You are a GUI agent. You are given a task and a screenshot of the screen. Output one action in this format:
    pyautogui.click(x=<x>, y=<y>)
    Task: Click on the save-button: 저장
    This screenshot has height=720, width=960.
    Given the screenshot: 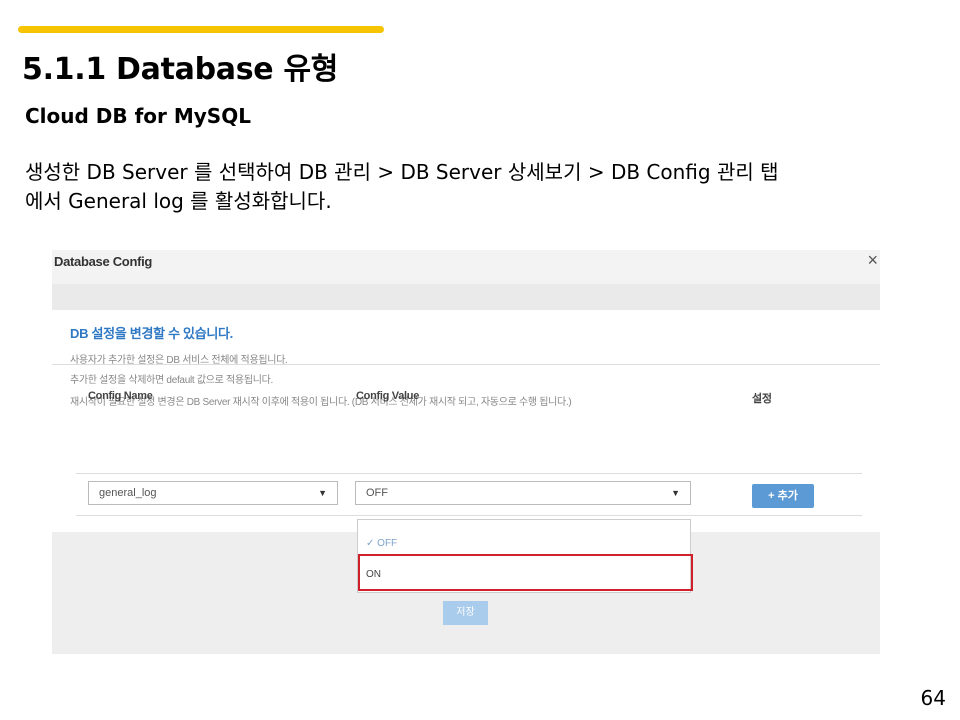 What is the action you would take?
    pyautogui.click(x=465, y=613)
    